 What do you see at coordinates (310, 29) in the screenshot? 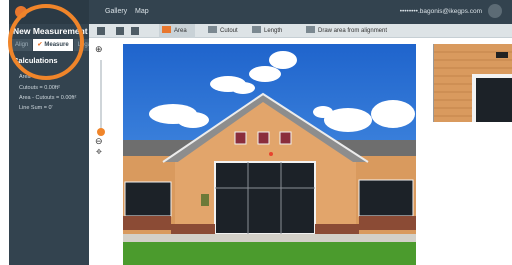
I see `alignment-icon` at bounding box center [310, 29].